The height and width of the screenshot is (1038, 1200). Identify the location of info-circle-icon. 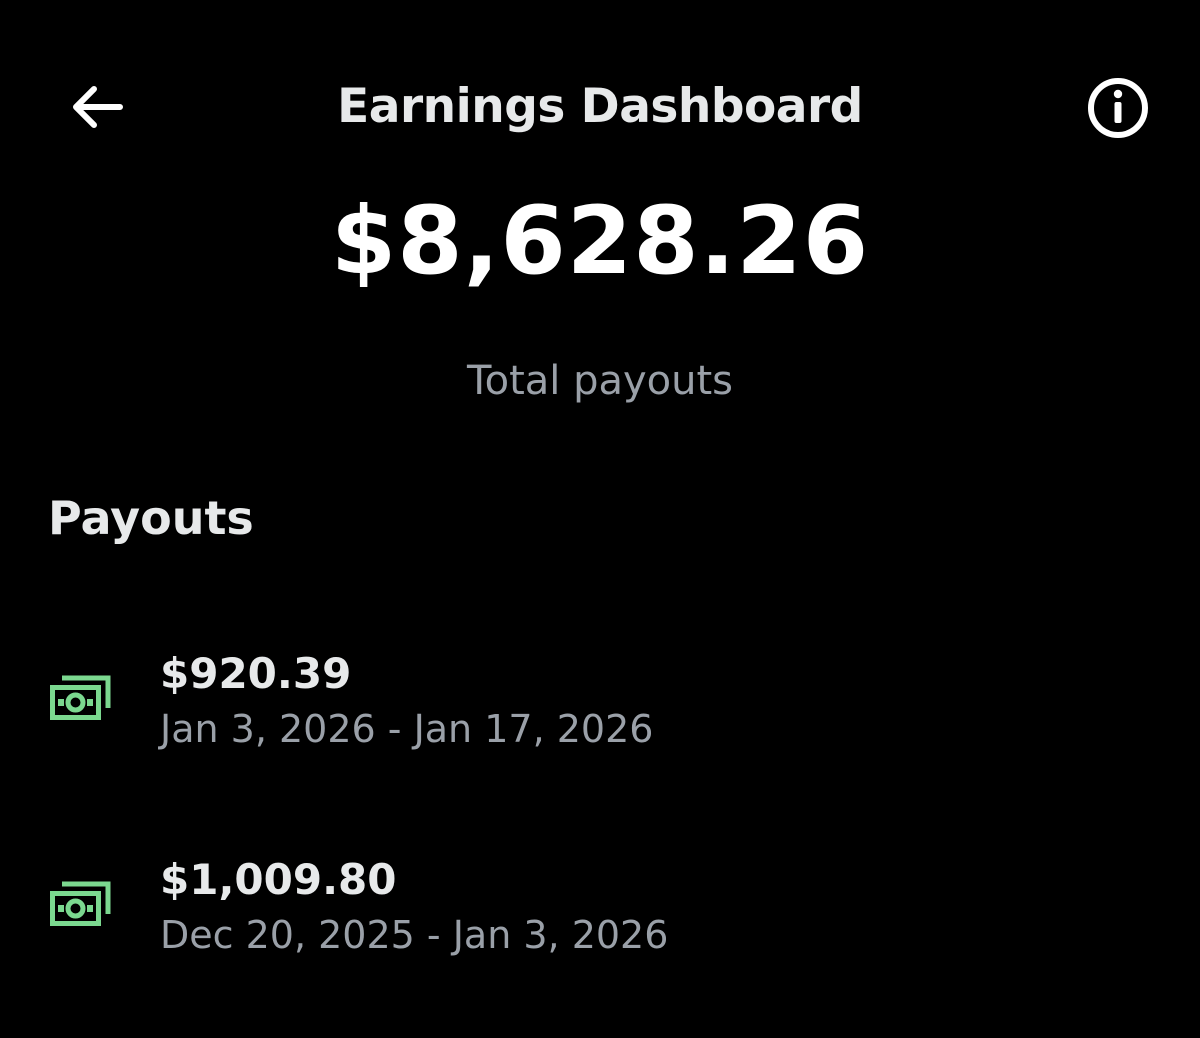
(1118, 108).